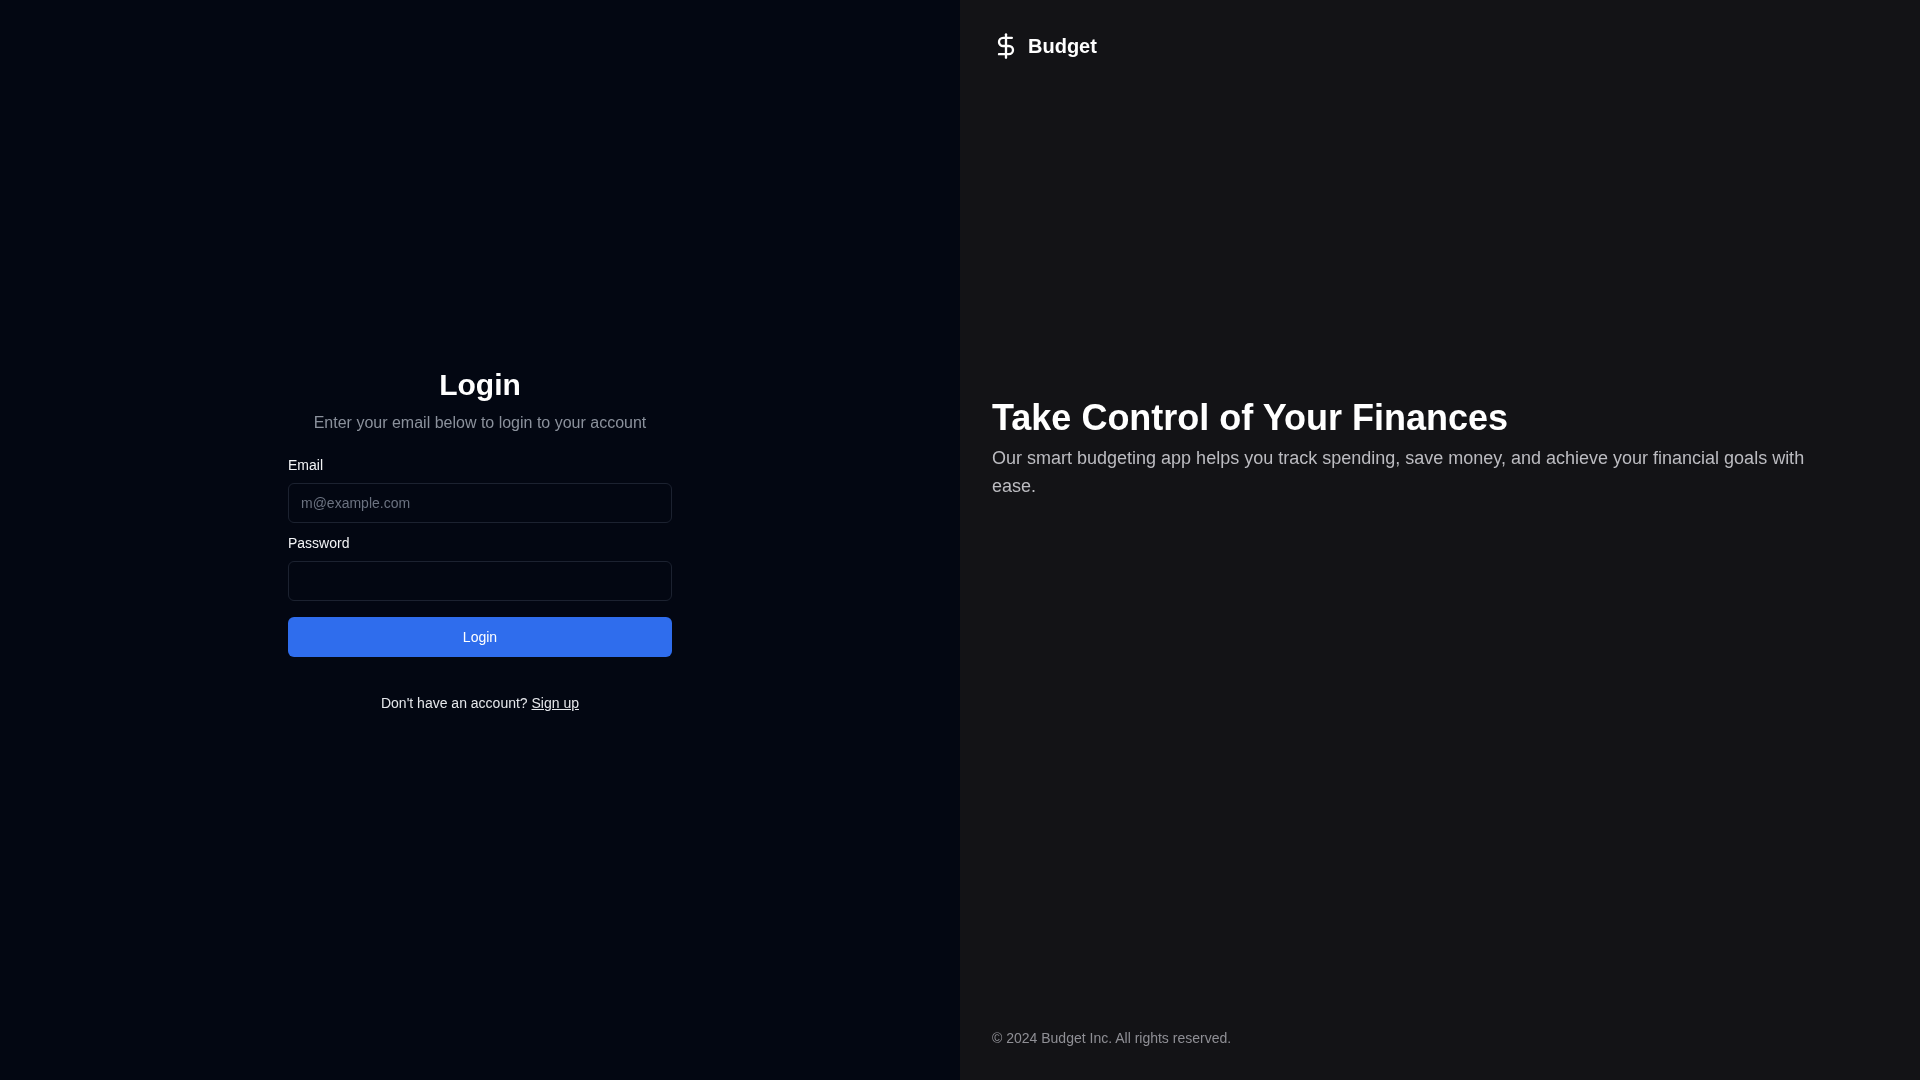  I want to click on hero-text: Our smart budgeting app helps you track spending, save money, and achieve your financial goals with ease., so click(1399, 472).